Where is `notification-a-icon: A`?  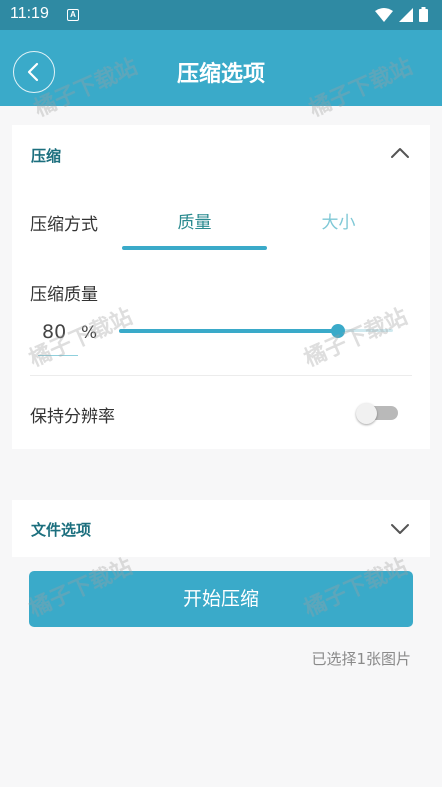 notification-a-icon: A is located at coordinates (73, 15).